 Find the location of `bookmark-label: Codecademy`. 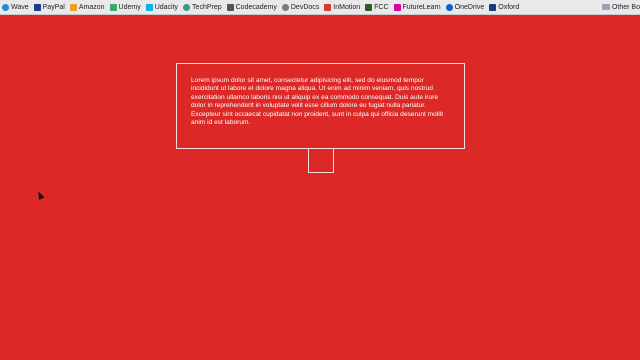

bookmark-label: Codecademy is located at coordinates (256, 7).